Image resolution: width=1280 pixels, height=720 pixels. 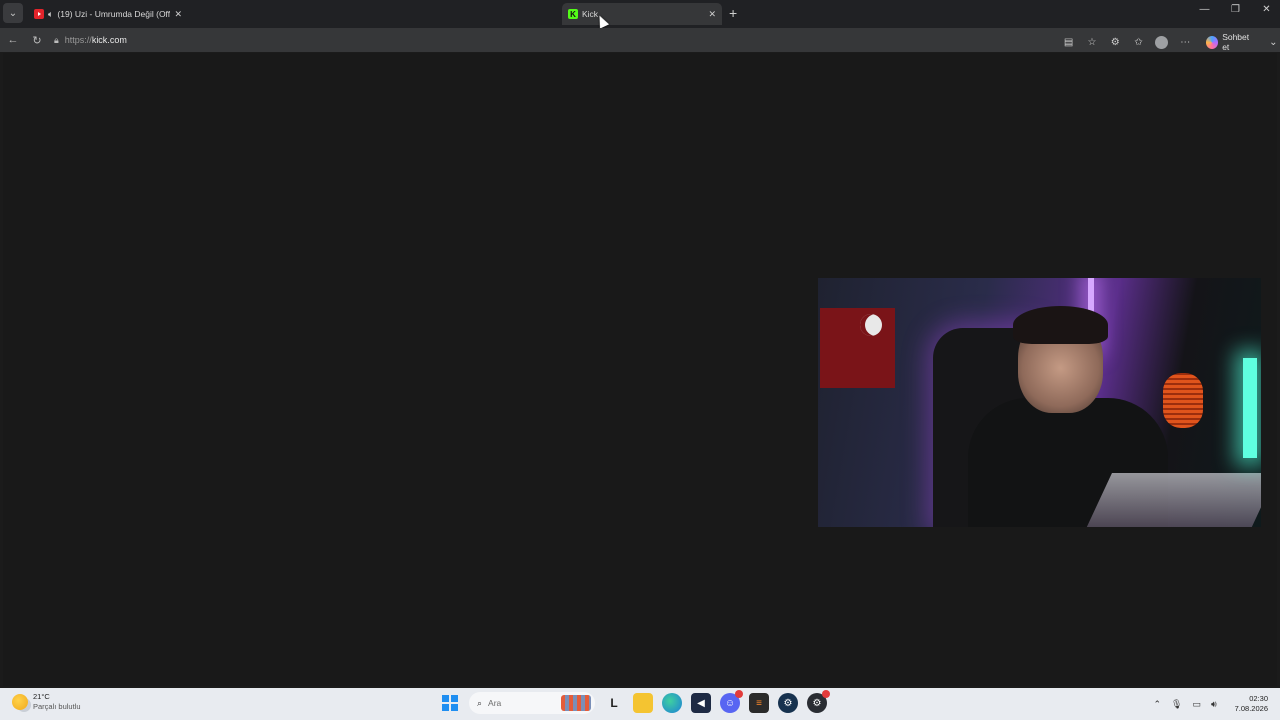 I want to click on more-menu-icon: ⋯, so click(x=1185, y=42).